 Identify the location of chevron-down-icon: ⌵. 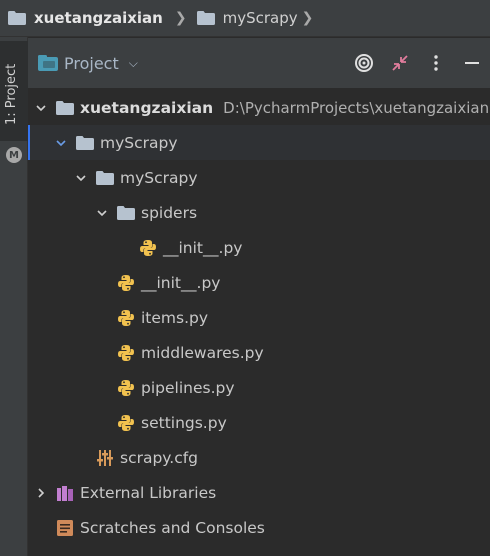
(133, 62).